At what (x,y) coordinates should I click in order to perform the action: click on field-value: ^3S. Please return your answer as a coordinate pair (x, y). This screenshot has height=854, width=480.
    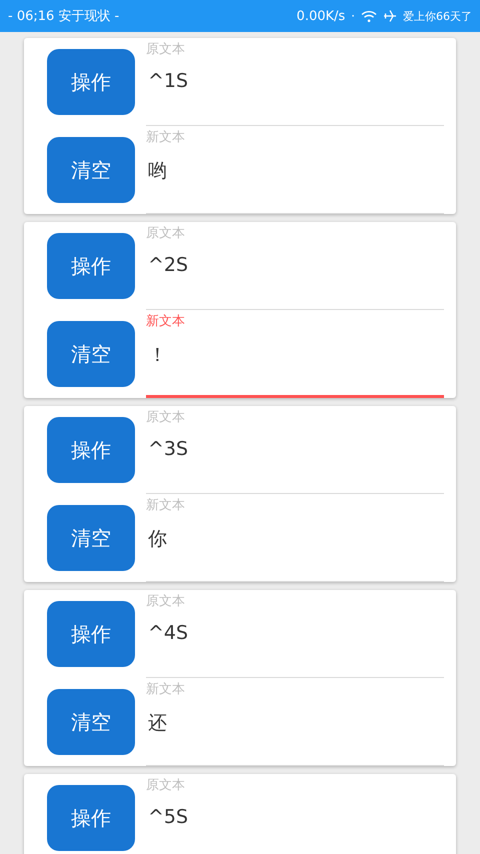
    Looking at the image, I should click on (168, 449).